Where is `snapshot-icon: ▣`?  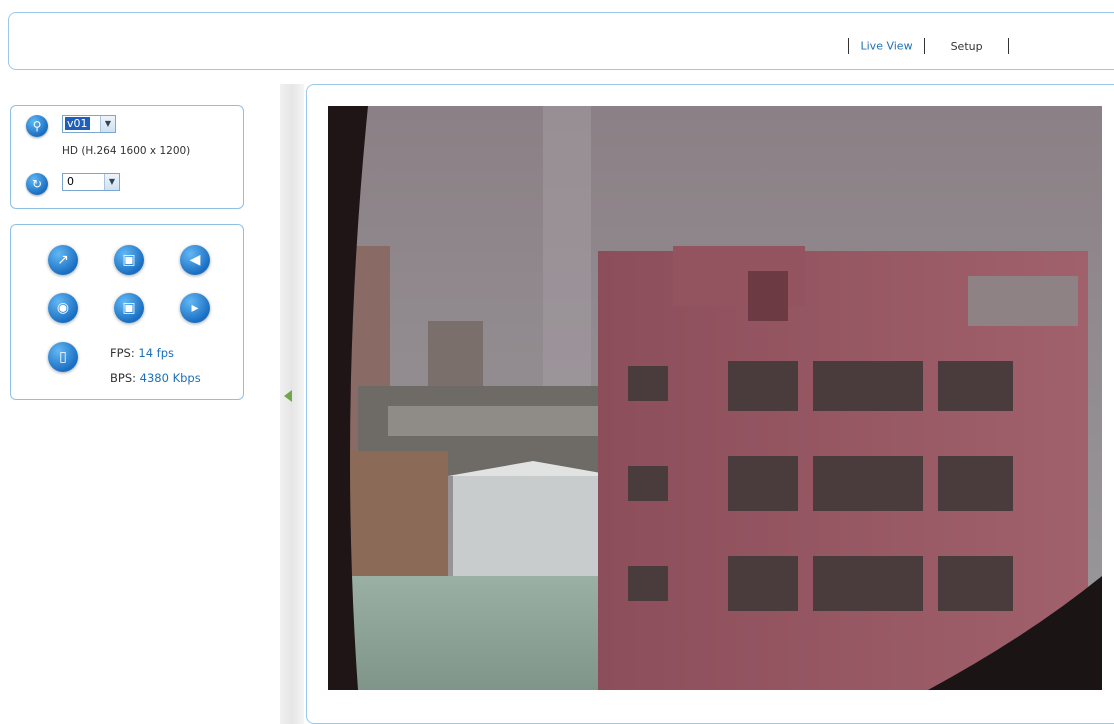
snapshot-icon: ▣ is located at coordinates (129, 308).